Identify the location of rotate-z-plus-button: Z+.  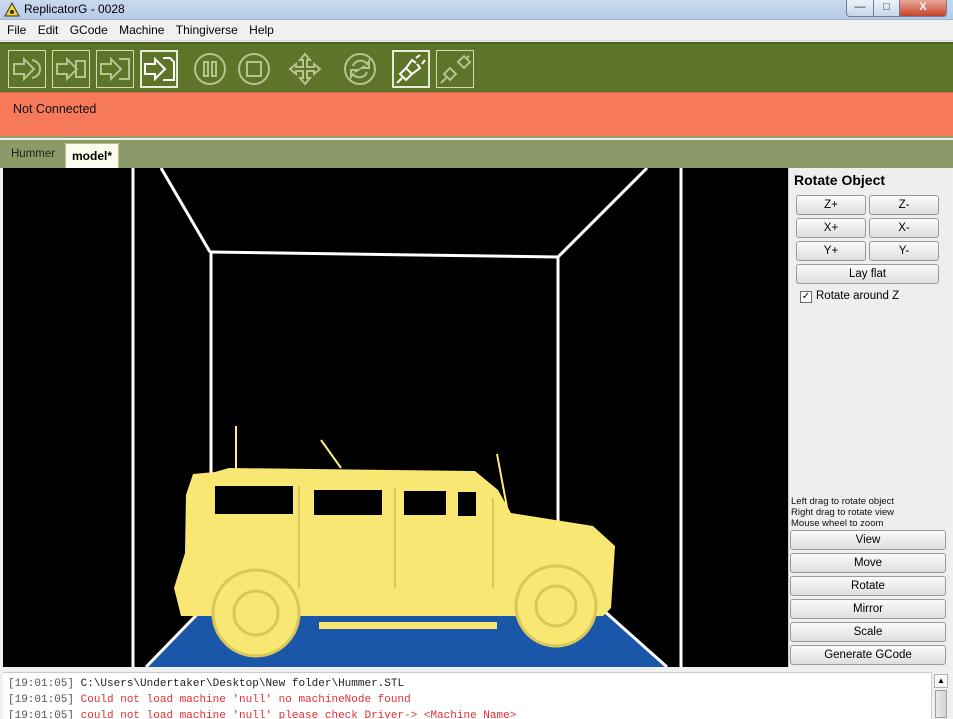
(831, 205).